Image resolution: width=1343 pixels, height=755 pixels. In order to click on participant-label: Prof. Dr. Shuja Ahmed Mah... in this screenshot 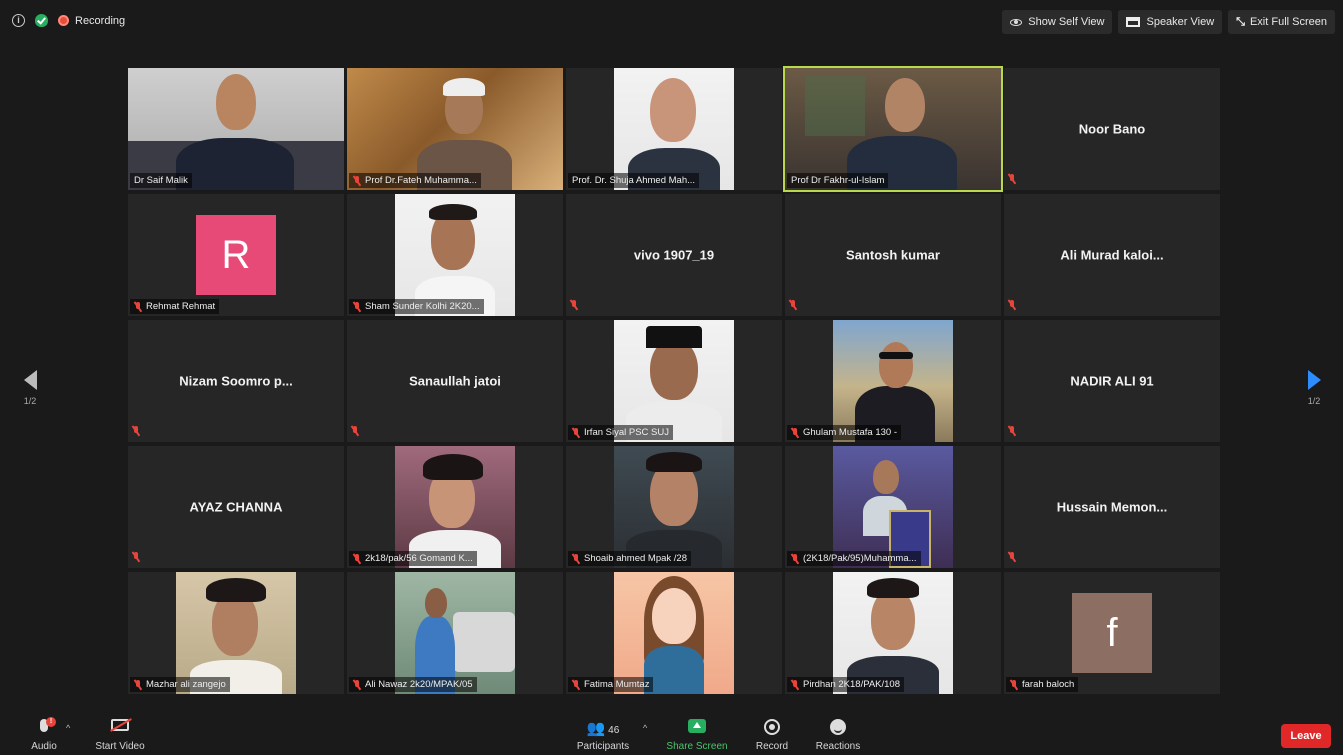, I will do `click(634, 180)`.